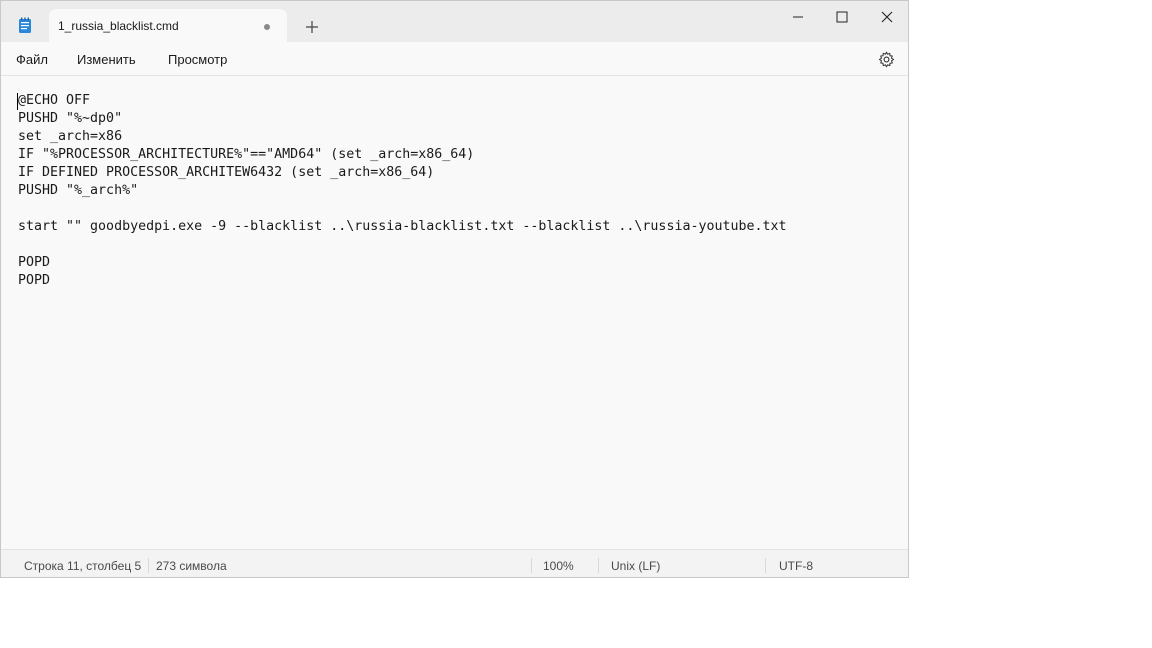 The height and width of the screenshot is (648, 1152). I want to click on editor-line: PUSHD "%_arch%", so click(78, 190).